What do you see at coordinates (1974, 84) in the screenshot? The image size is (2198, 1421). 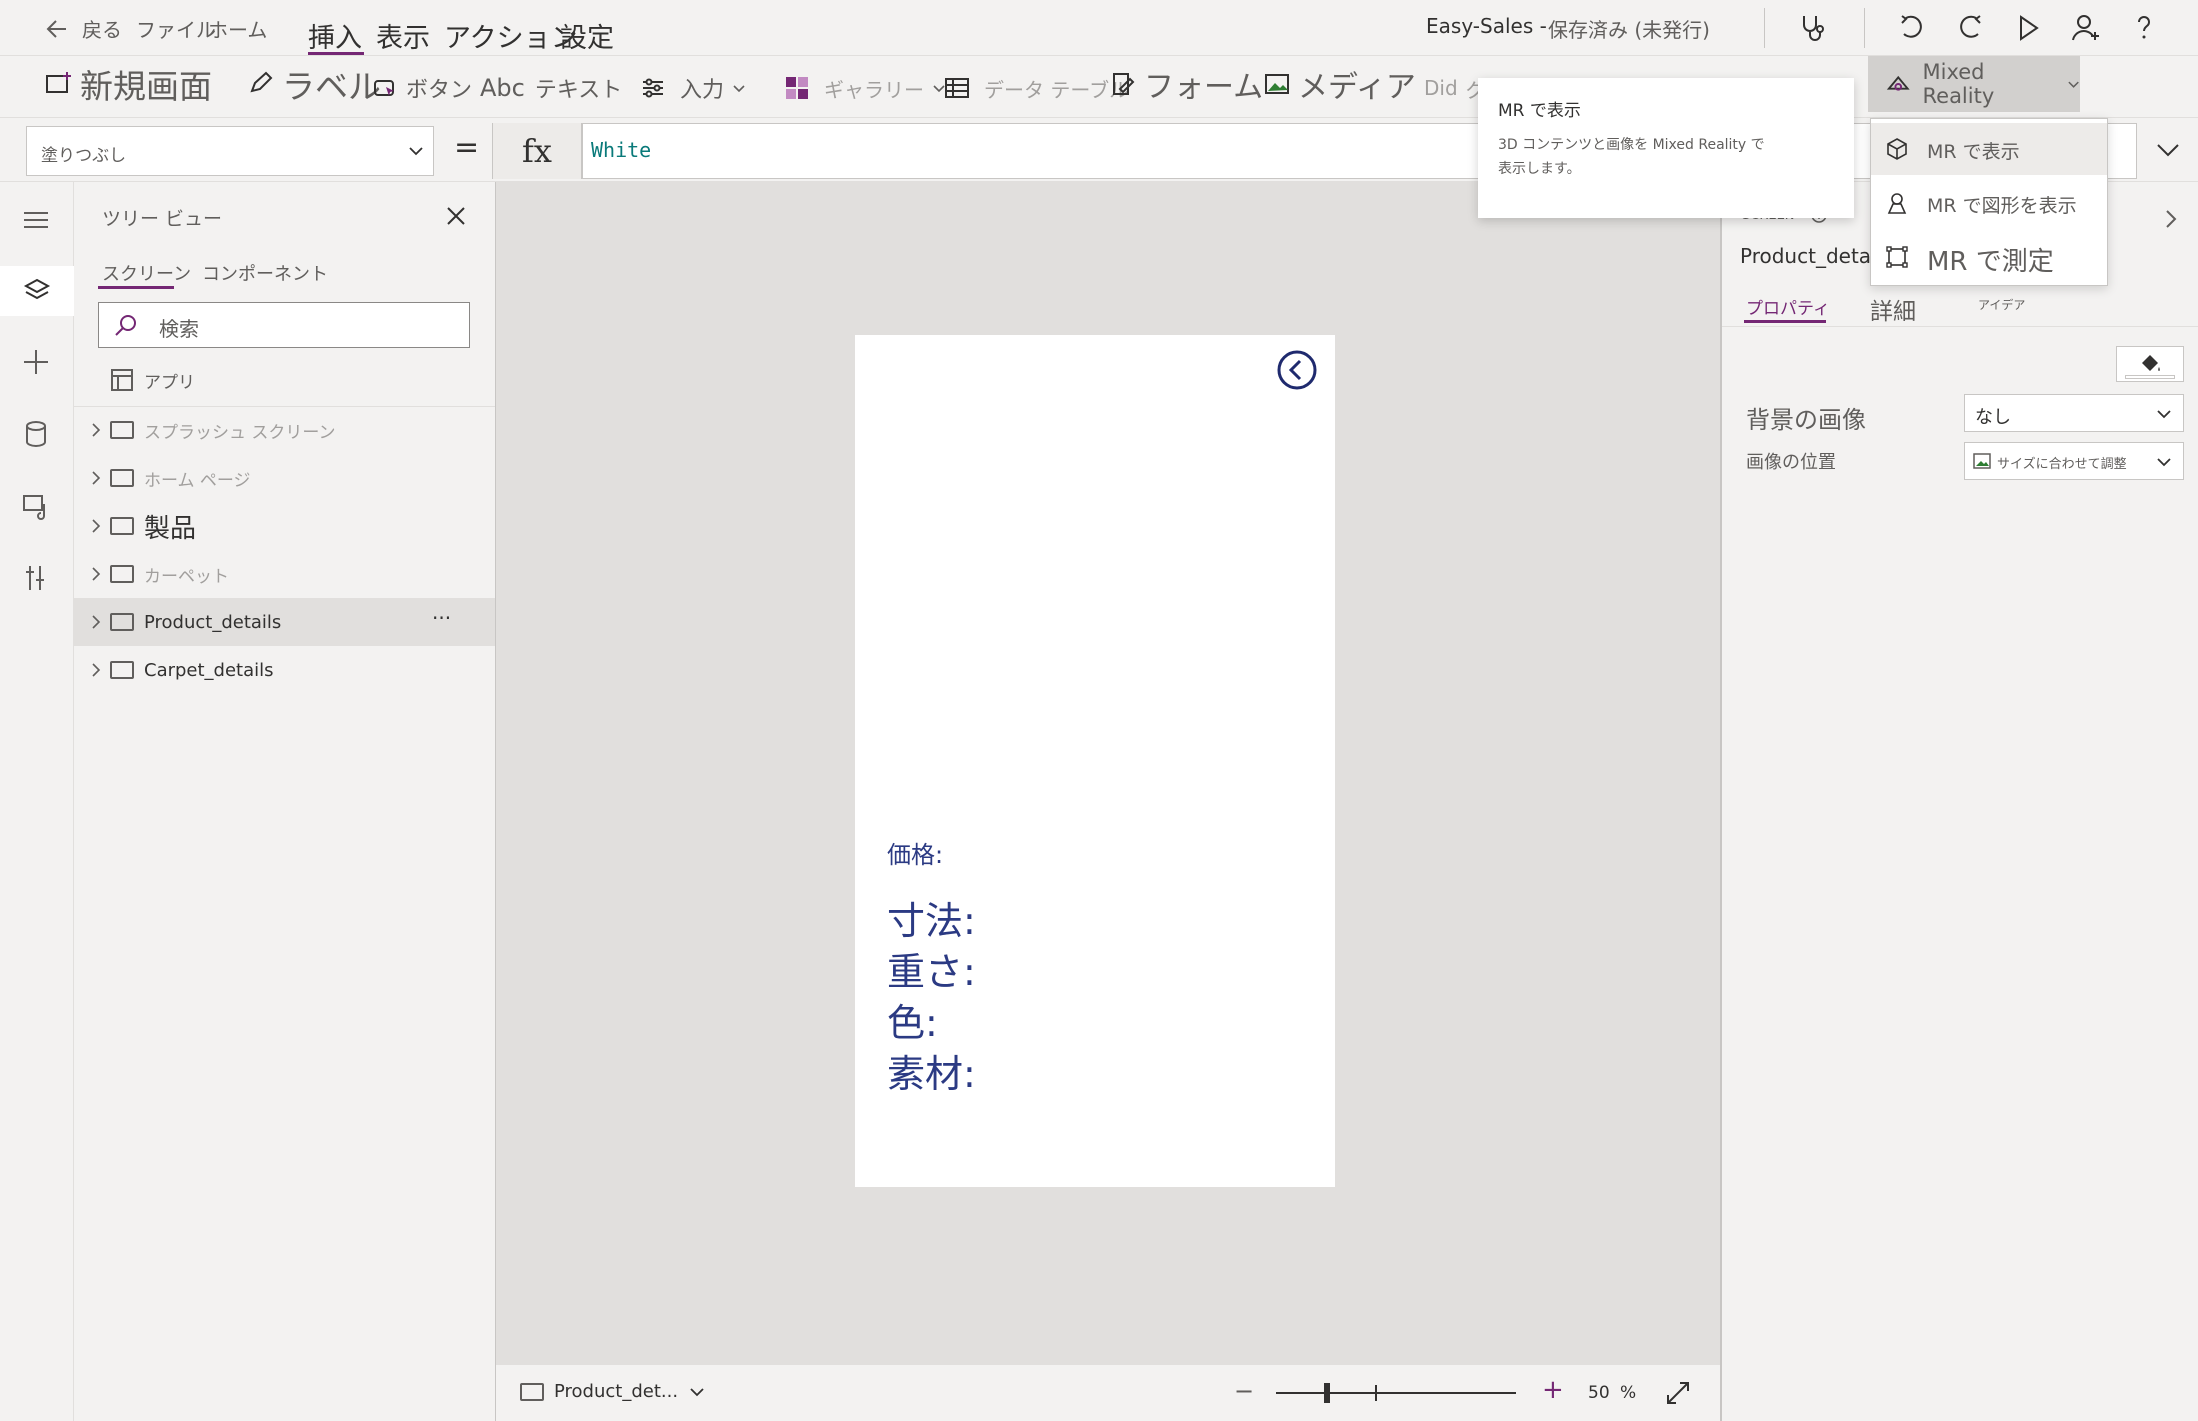 I see `mixed-reality-button: Mixed Reality` at bounding box center [1974, 84].